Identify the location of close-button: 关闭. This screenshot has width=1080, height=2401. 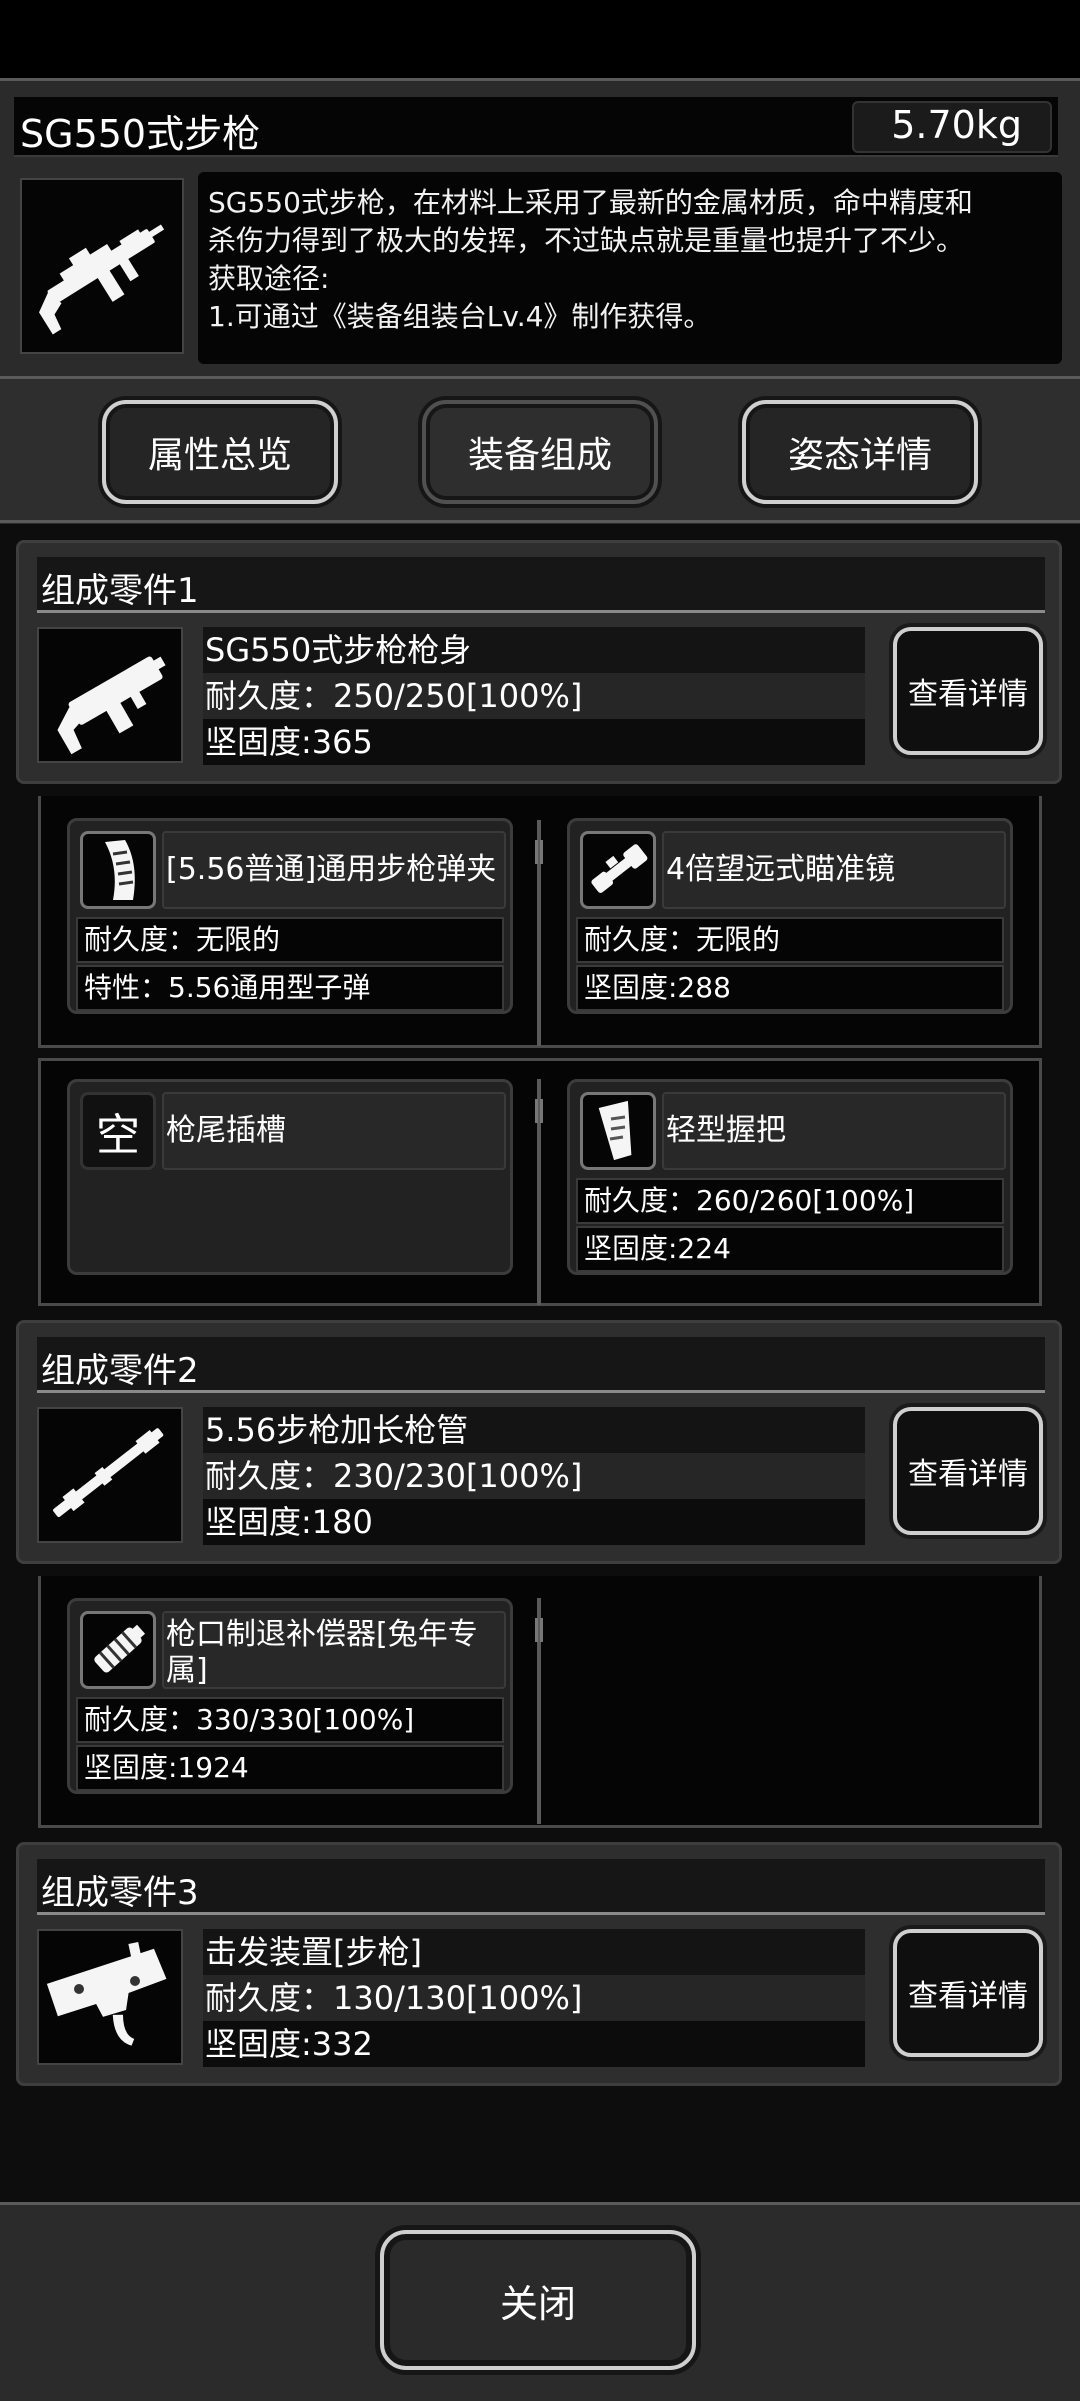
(538, 2300).